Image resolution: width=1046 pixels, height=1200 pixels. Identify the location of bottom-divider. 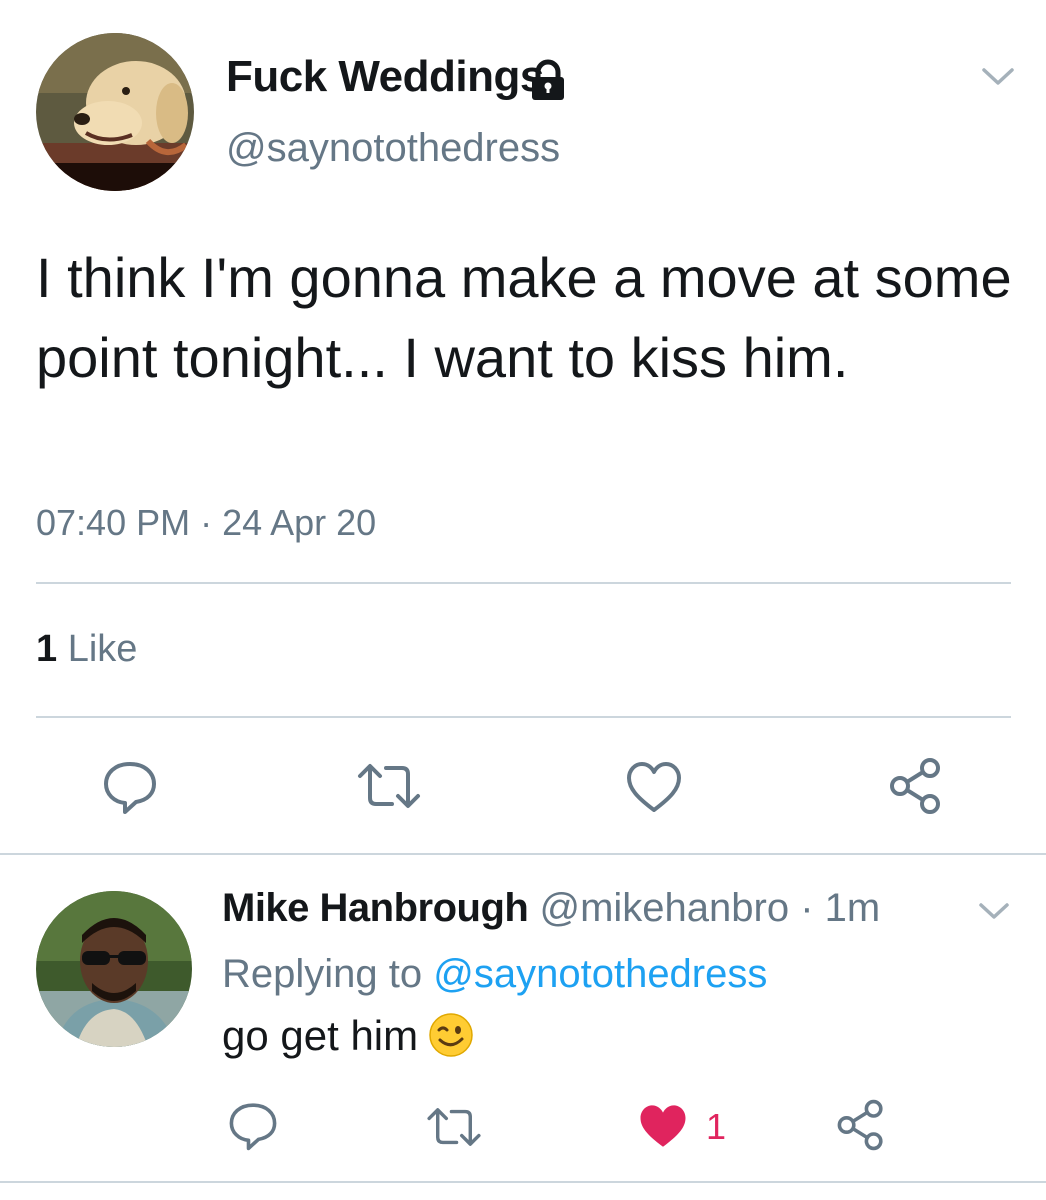
(523, 1182).